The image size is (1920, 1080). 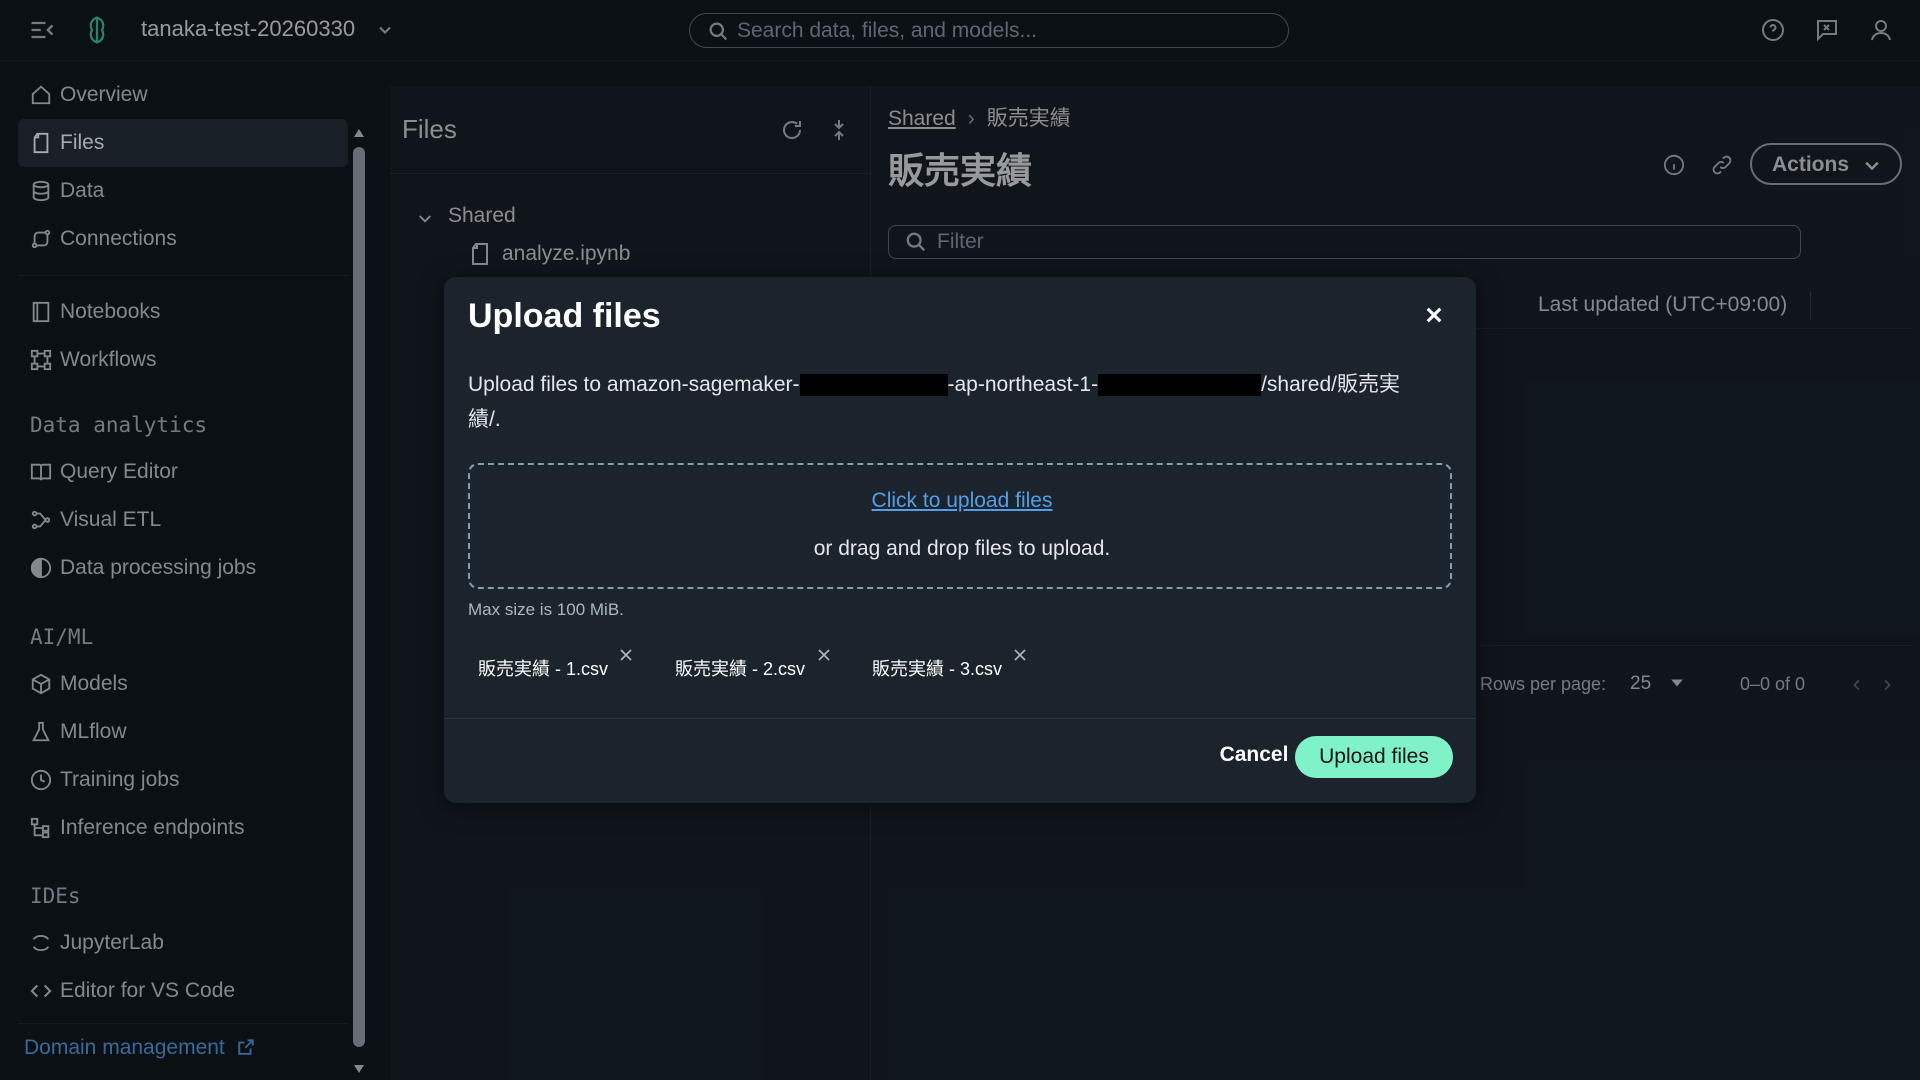 I want to click on upload-files-button: Upload files, so click(x=1374, y=757).